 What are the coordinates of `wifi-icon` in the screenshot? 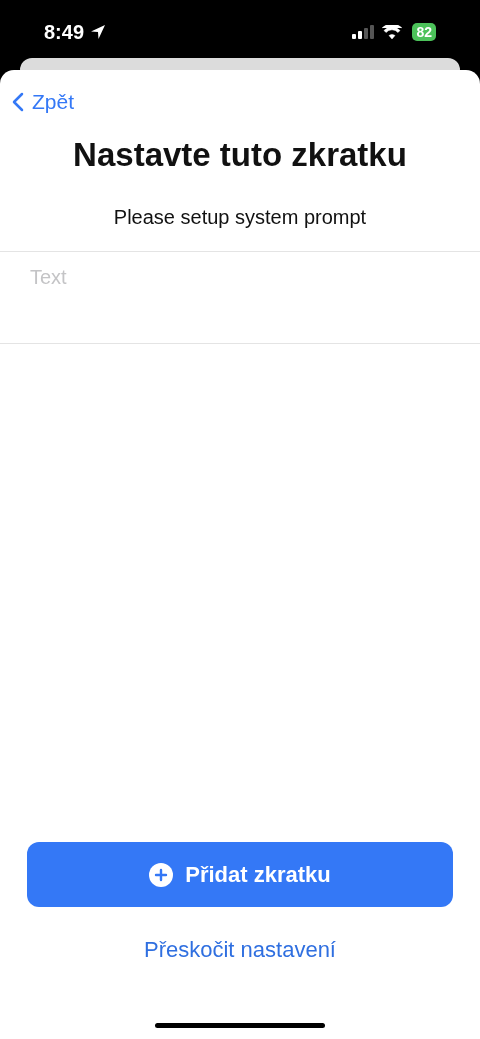 It's located at (392, 32).